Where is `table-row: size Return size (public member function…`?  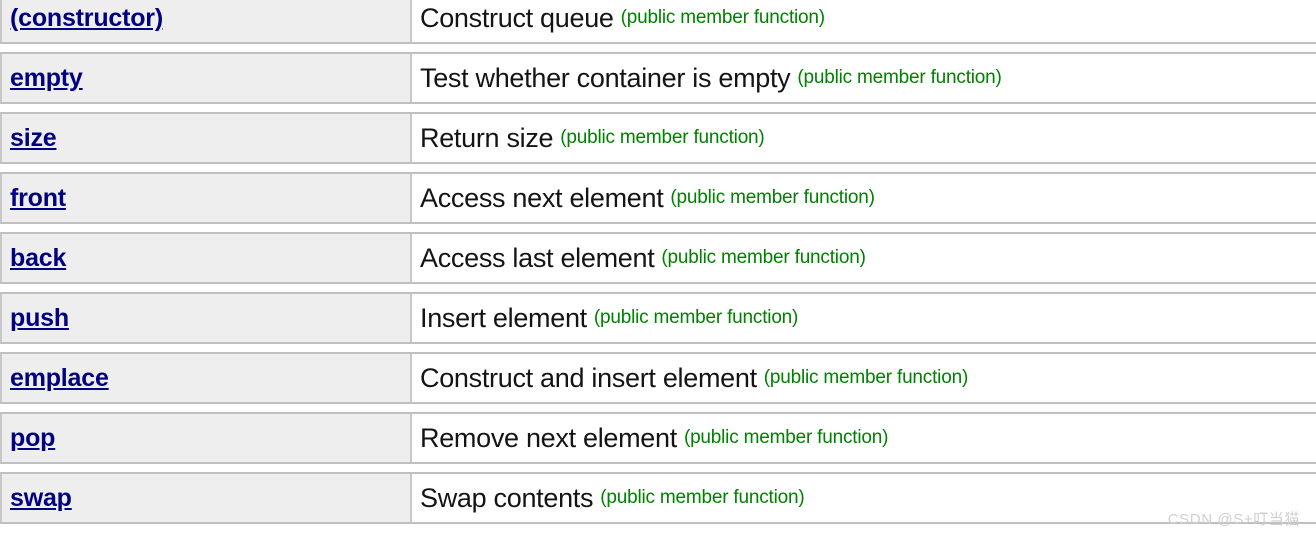 table-row: size Return size (public member function… is located at coordinates (658, 138).